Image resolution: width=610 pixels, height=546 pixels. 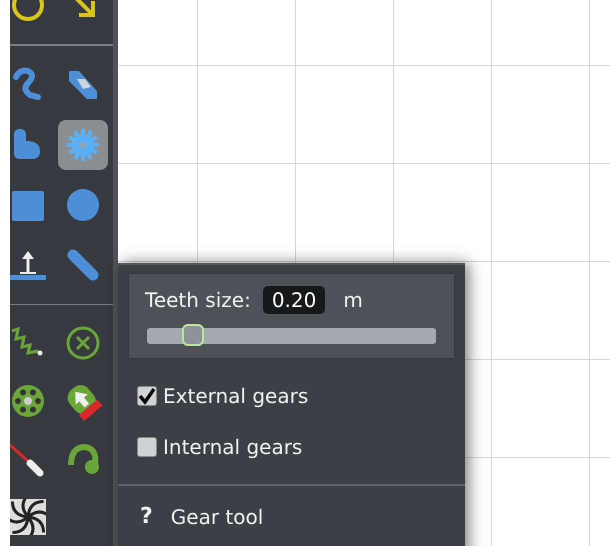 I want to click on checkmark-icon, so click(x=147, y=395).